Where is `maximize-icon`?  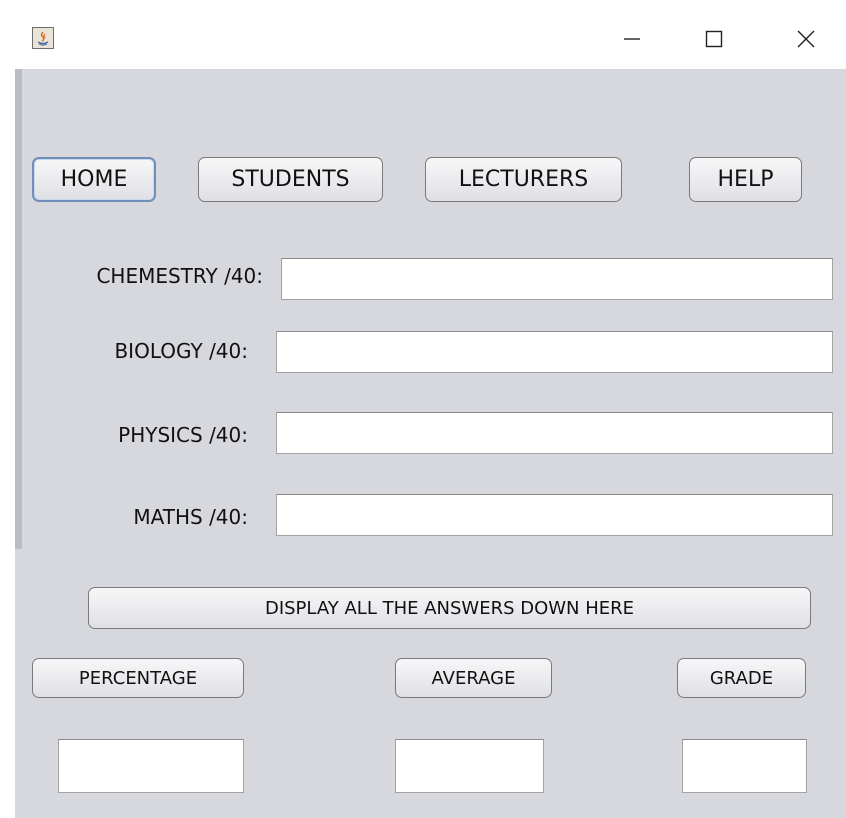 maximize-icon is located at coordinates (714, 39).